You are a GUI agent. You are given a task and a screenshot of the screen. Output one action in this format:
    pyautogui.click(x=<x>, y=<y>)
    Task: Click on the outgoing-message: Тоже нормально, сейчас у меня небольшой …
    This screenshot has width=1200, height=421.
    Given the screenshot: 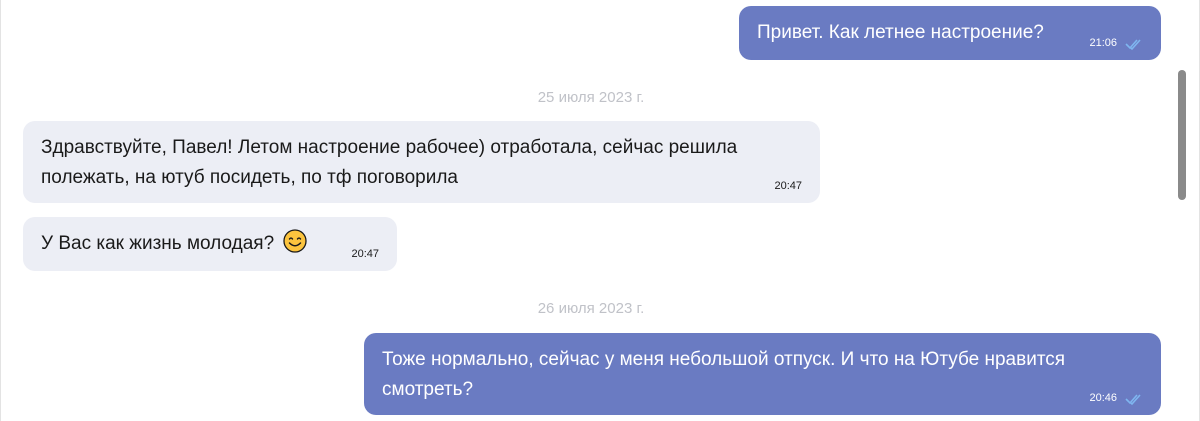 What is the action you would take?
    pyautogui.click(x=762, y=374)
    